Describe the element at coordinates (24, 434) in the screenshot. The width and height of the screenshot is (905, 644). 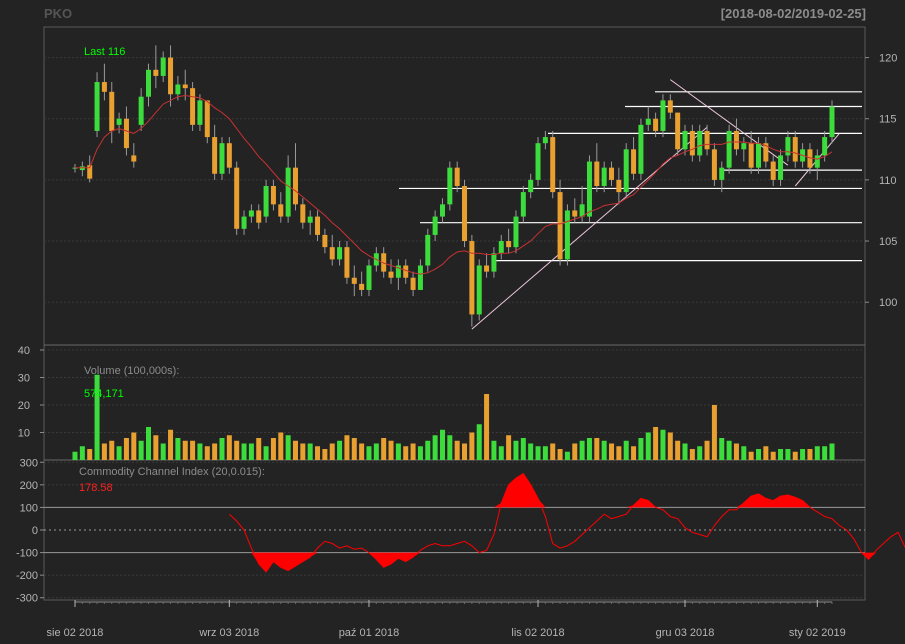
I see `volume-tick-label: 10` at that location.